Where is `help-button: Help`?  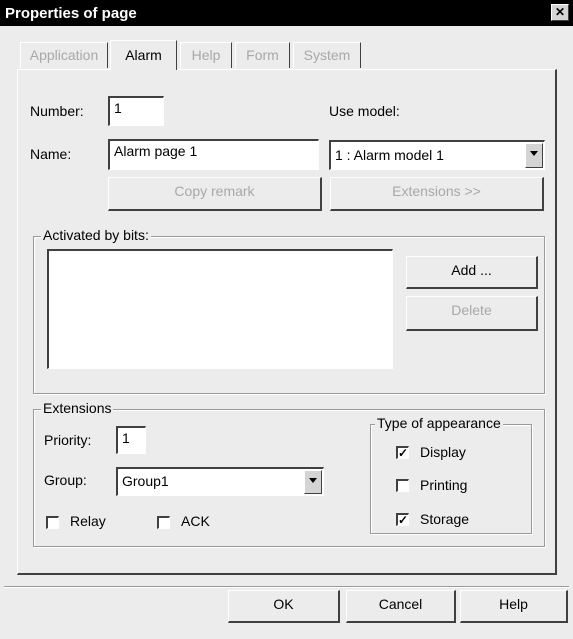 help-button: Help is located at coordinates (514, 606).